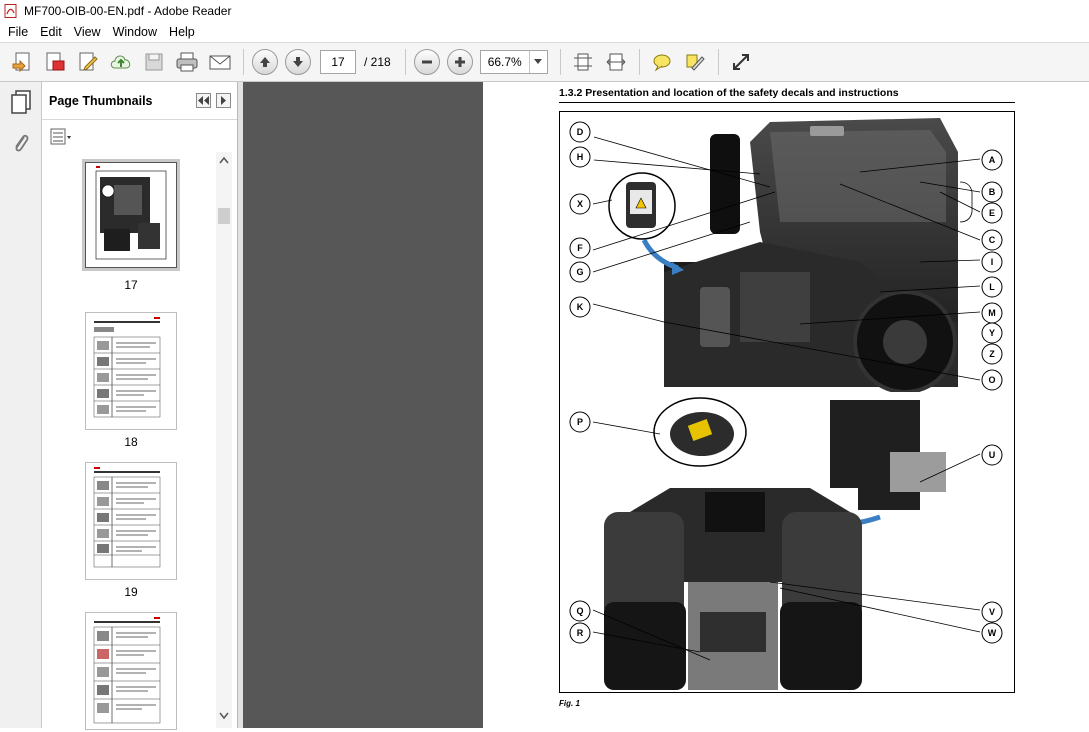 This screenshot has width=1089, height=732. I want to click on callout-V: V, so click(992, 612).